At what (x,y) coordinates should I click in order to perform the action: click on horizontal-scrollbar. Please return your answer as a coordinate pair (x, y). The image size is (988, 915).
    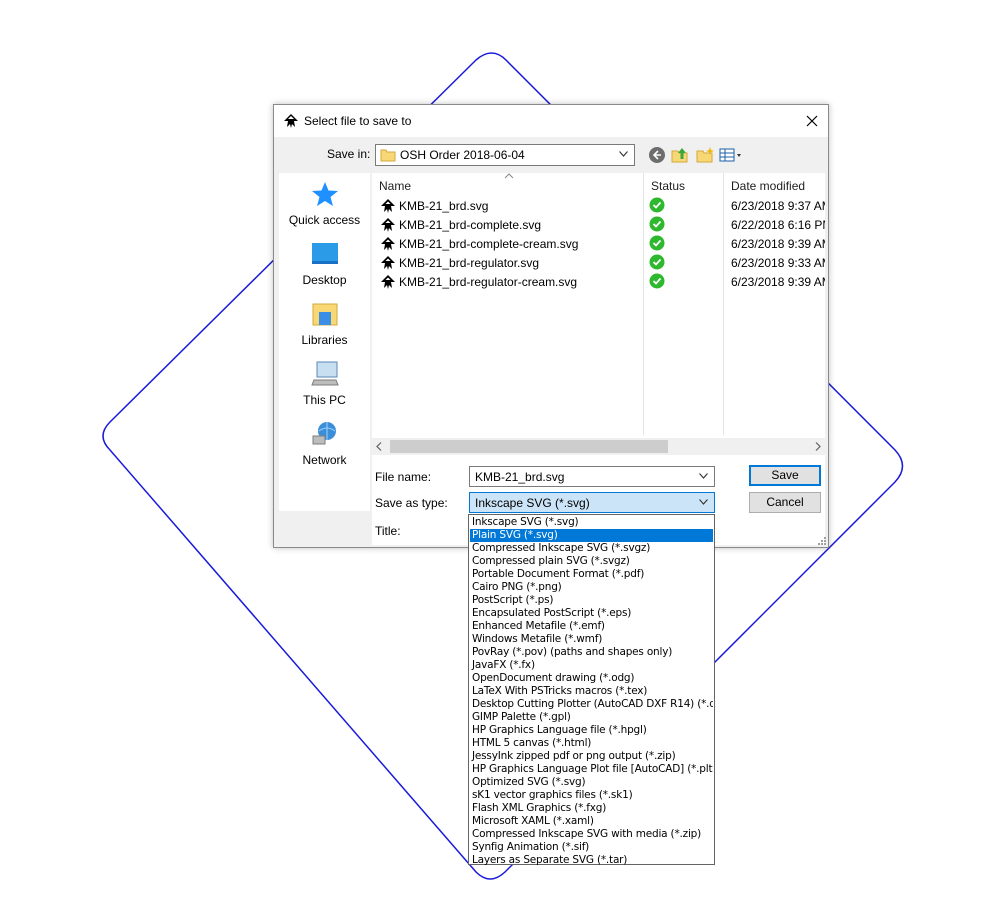
    Looking at the image, I should click on (598, 446).